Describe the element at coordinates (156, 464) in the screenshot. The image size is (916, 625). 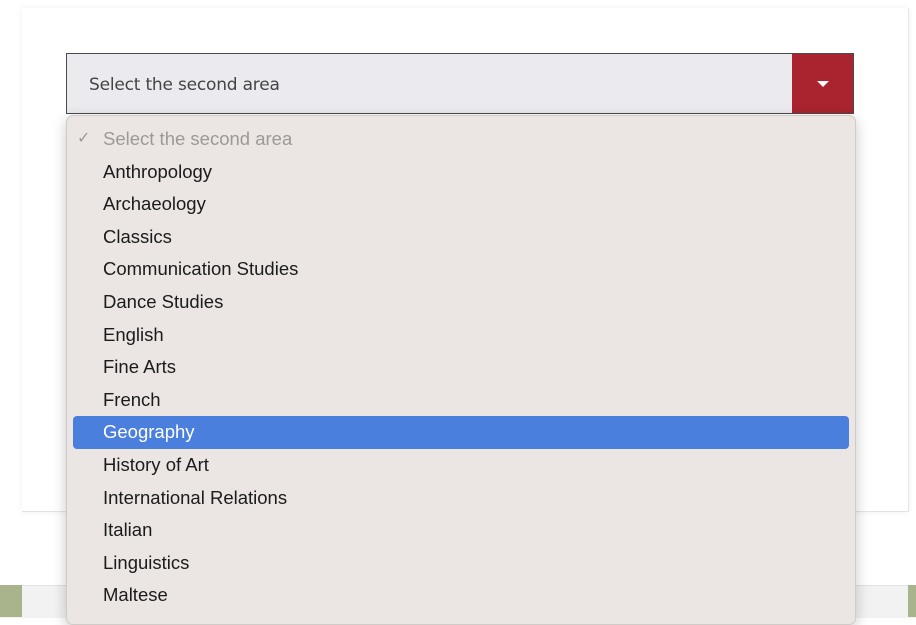
I see `option-label: History of Art` at that location.